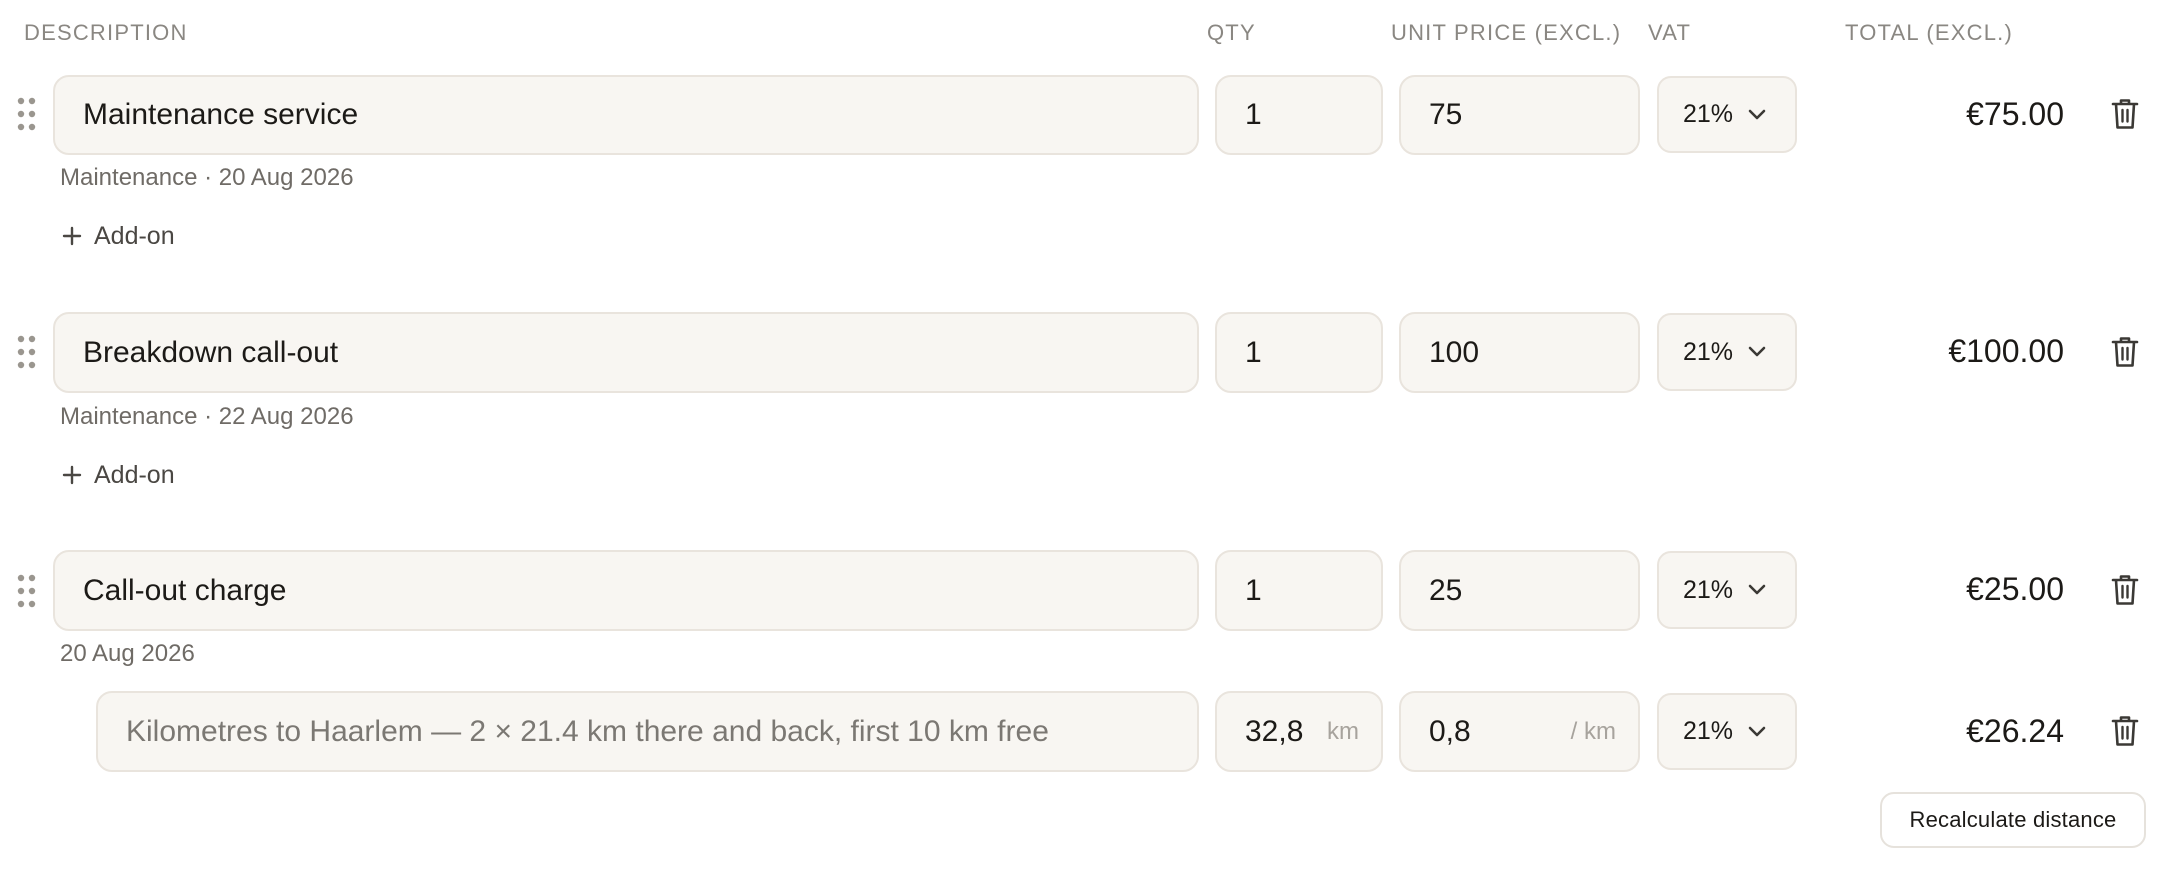  Describe the element at coordinates (1519, 590) in the screenshot. I see `unit-price-input: 25` at that location.